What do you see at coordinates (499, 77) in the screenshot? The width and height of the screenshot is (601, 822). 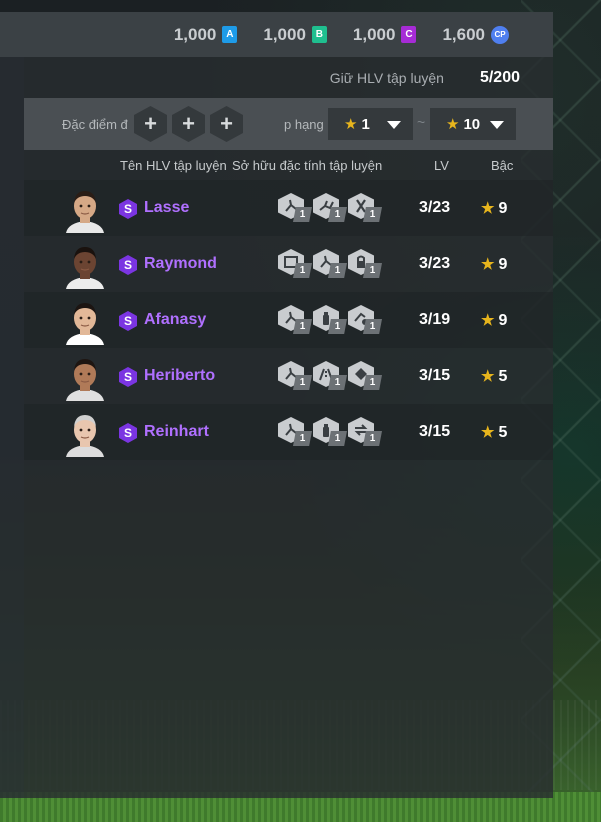 I see `hold-value: 5/200` at bounding box center [499, 77].